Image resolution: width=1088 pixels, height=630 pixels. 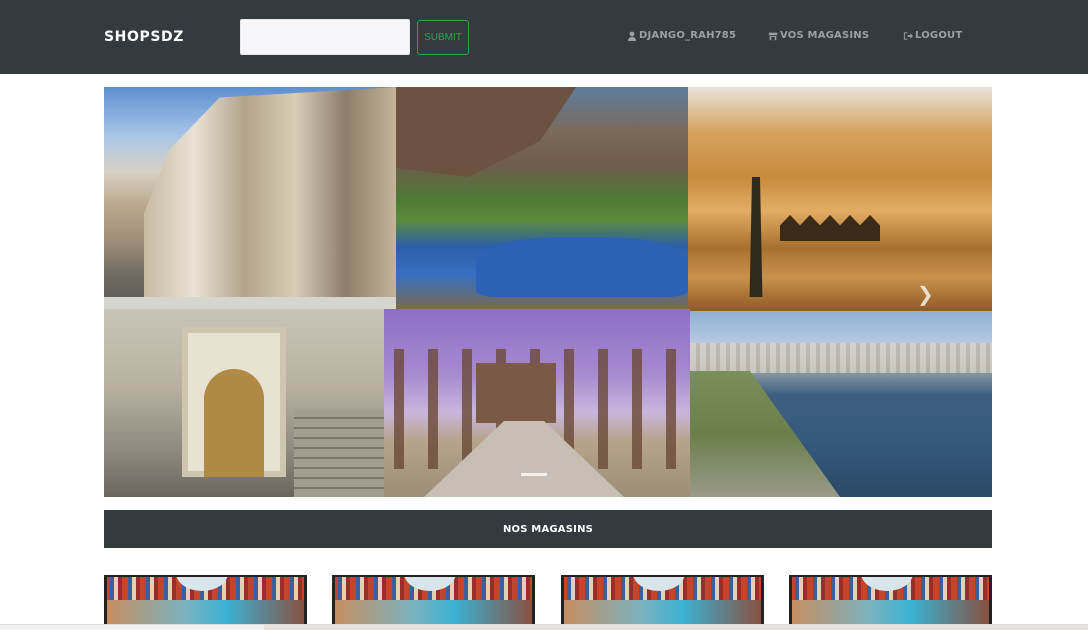 What do you see at coordinates (908, 35) in the screenshot?
I see `logout-icon` at bounding box center [908, 35].